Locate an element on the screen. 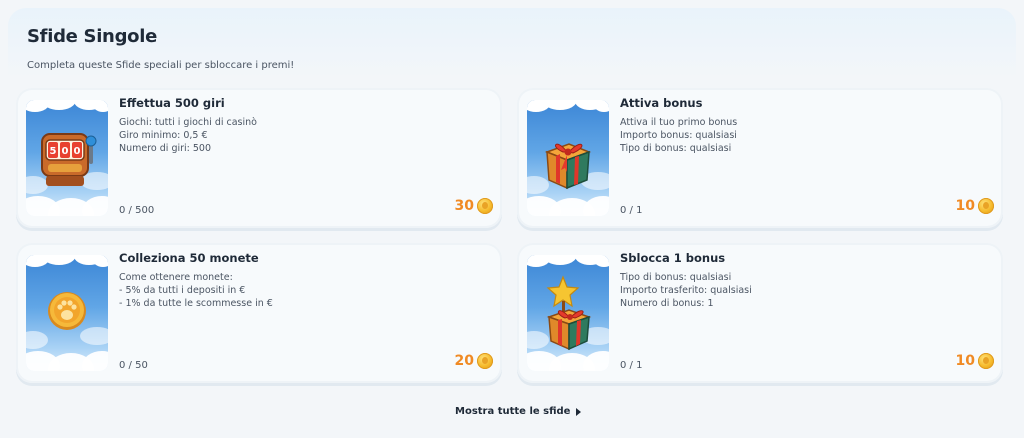 The image size is (1024, 438). play-arrow-icon is located at coordinates (579, 411).